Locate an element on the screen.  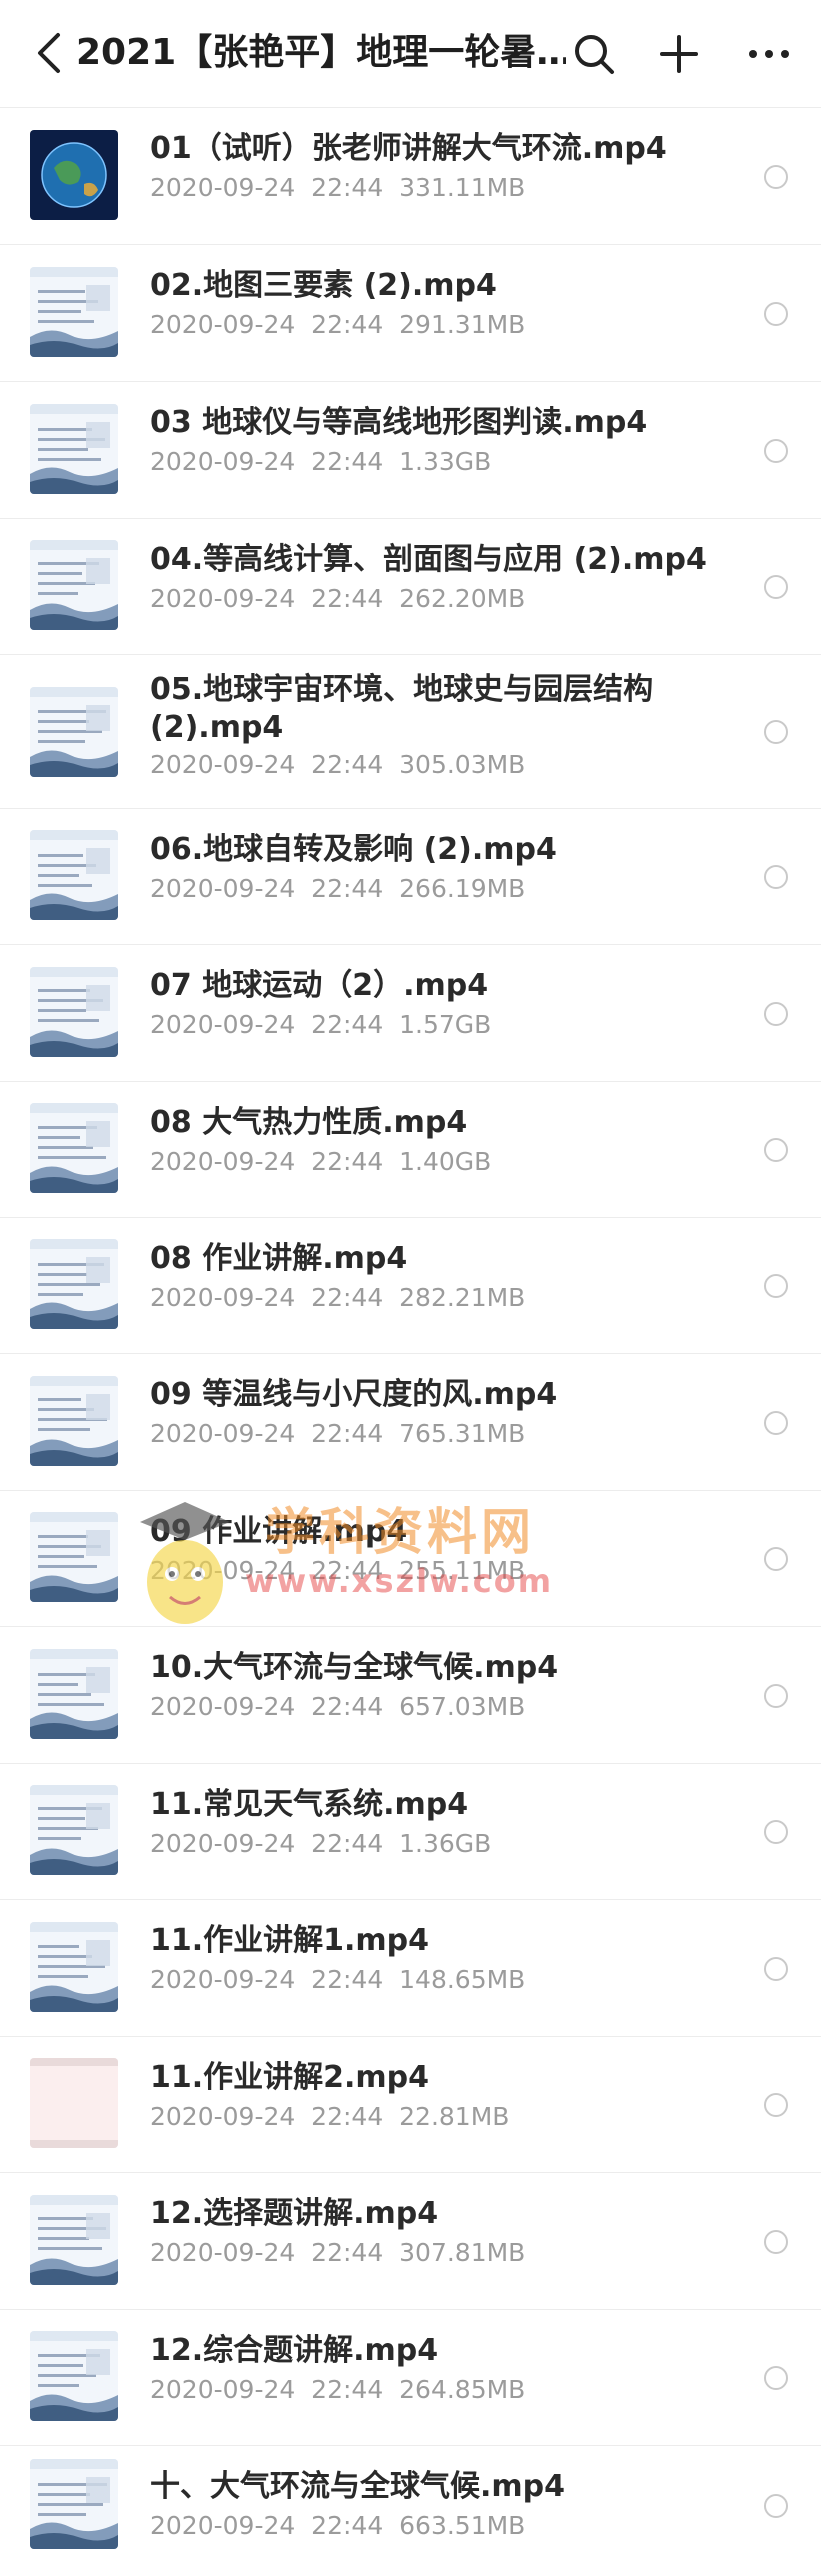
file-name: 04.等高线计算、剖面图与应用 (2).mp4 is located at coordinates (428, 559).